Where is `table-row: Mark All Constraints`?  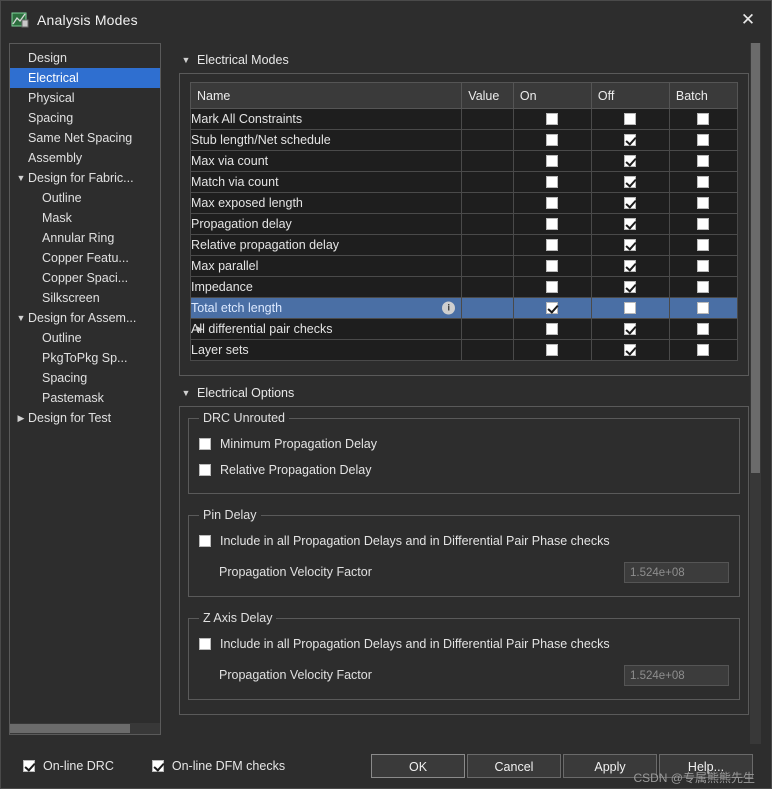 table-row: Mark All Constraints is located at coordinates (464, 119).